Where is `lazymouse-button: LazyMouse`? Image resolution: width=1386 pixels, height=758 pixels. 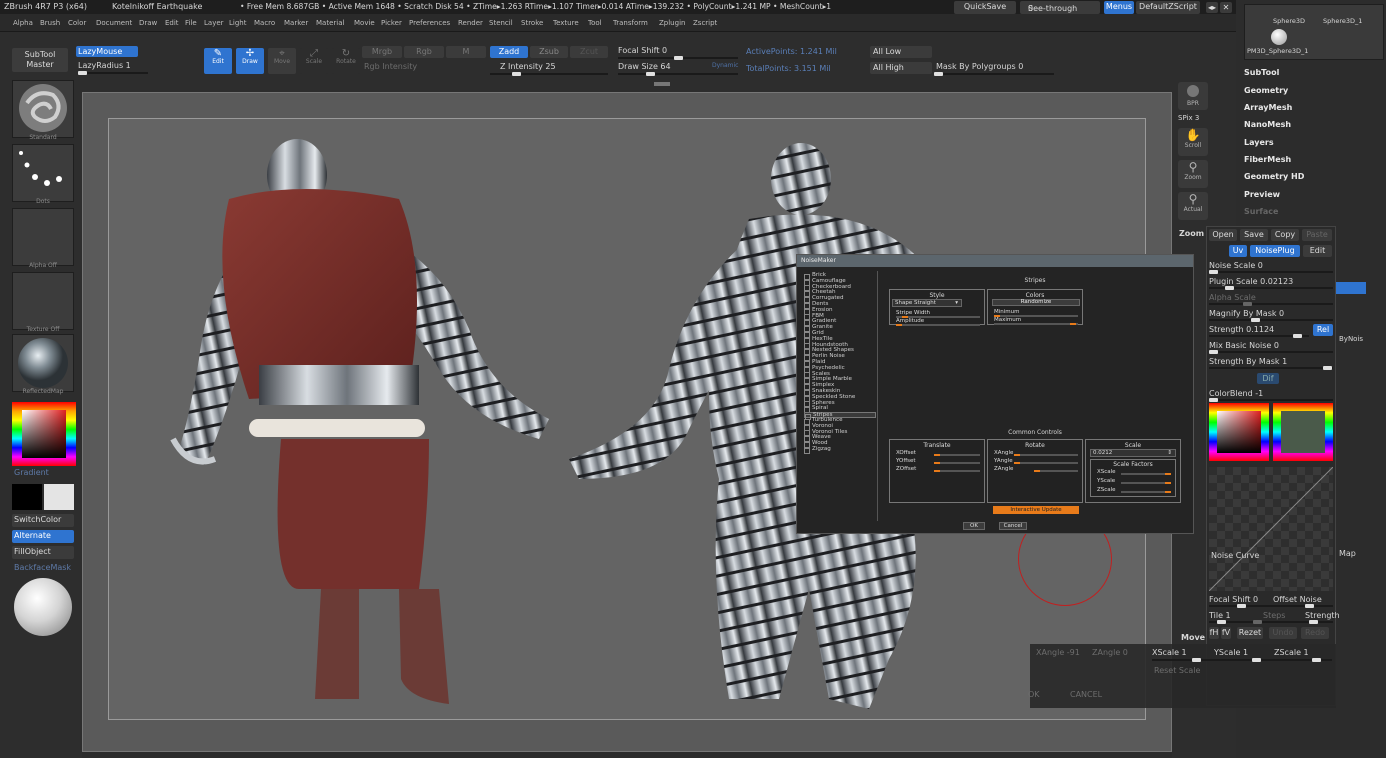
lazymouse-button: LazyMouse is located at coordinates (107, 51).